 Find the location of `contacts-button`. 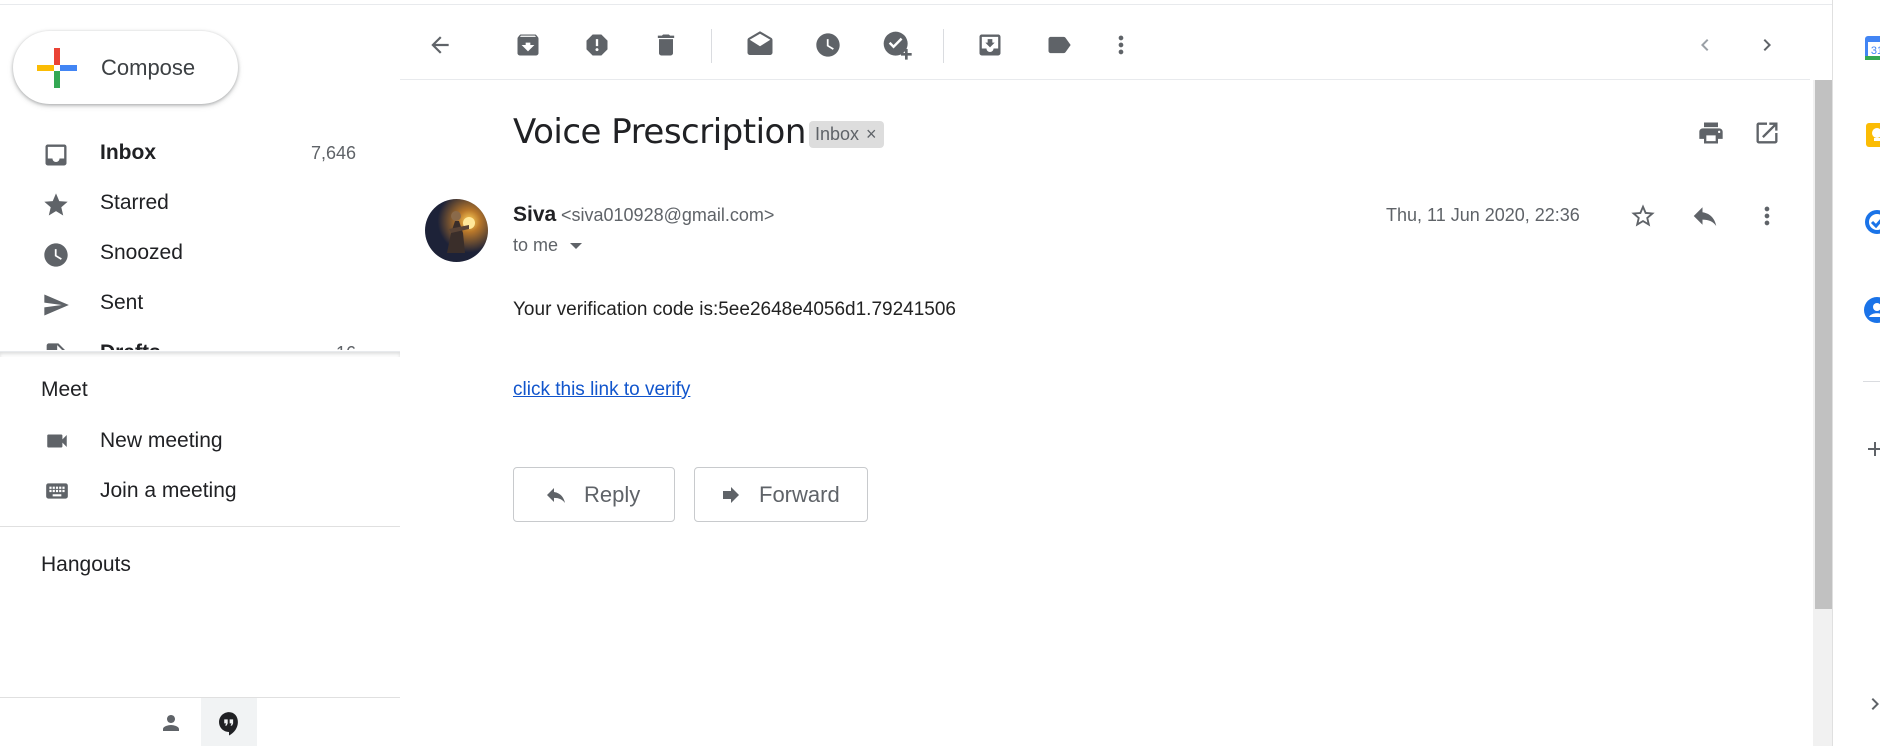

contacts-button is located at coordinates (171, 722).